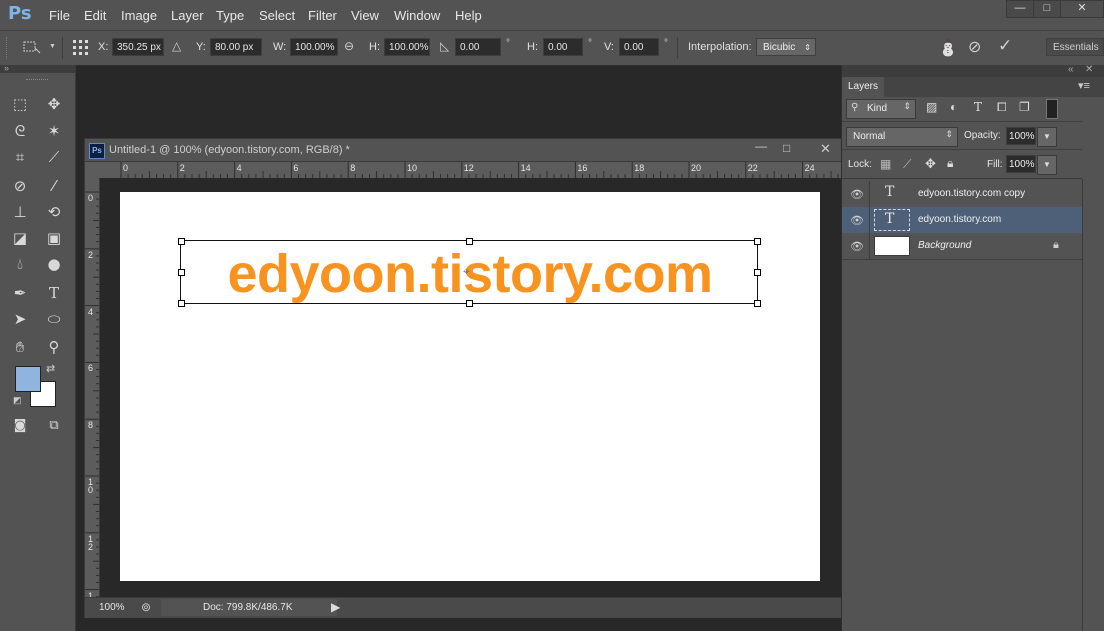 The height and width of the screenshot is (631, 1104). I want to click on foreground-color-swatch, so click(28, 379).